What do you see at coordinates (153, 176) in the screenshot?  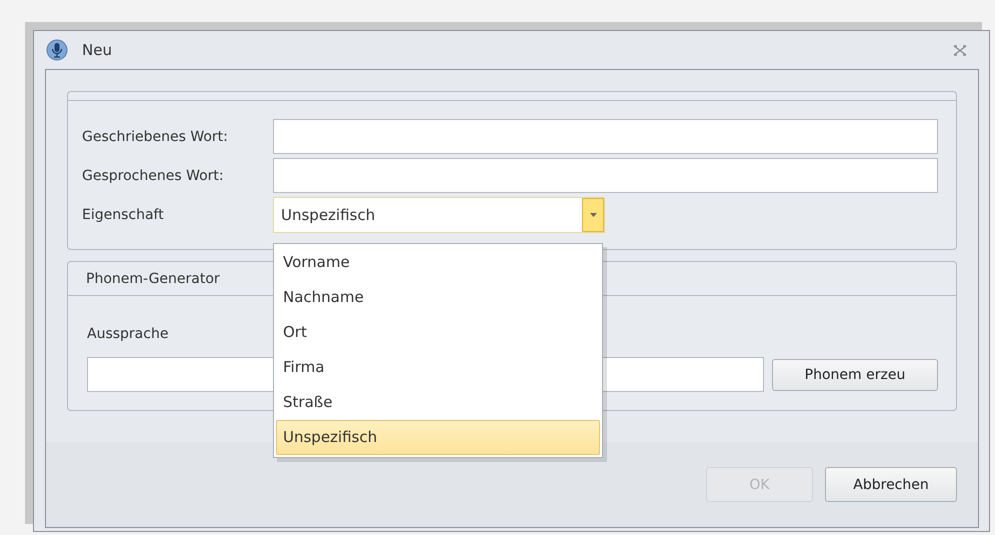 I see `field-label: Gesprochenes Wort:` at bounding box center [153, 176].